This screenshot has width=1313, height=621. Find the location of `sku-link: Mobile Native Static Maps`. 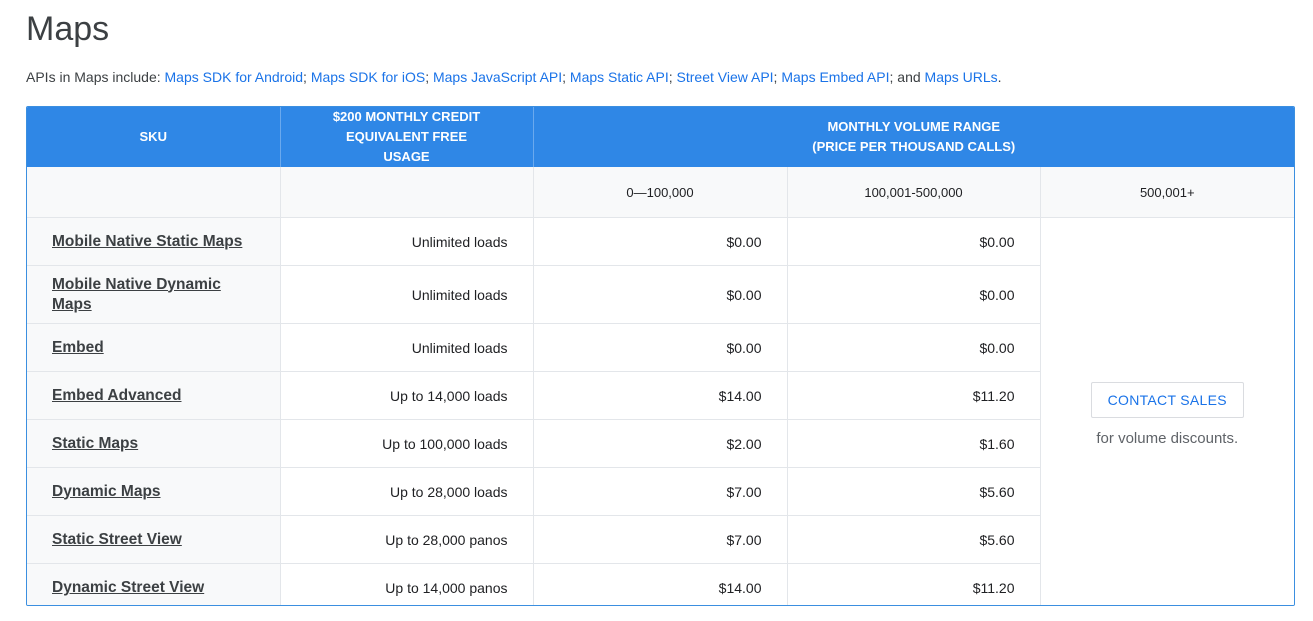

sku-link: Mobile Native Static Maps is located at coordinates (147, 241).